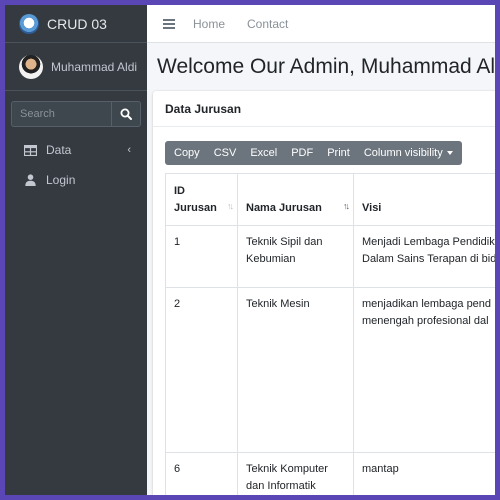 Image resolution: width=500 pixels, height=500 pixels. Describe the element at coordinates (428, 259) in the screenshot. I see `visi-line: Dalam Sains Terapan di bid` at that location.